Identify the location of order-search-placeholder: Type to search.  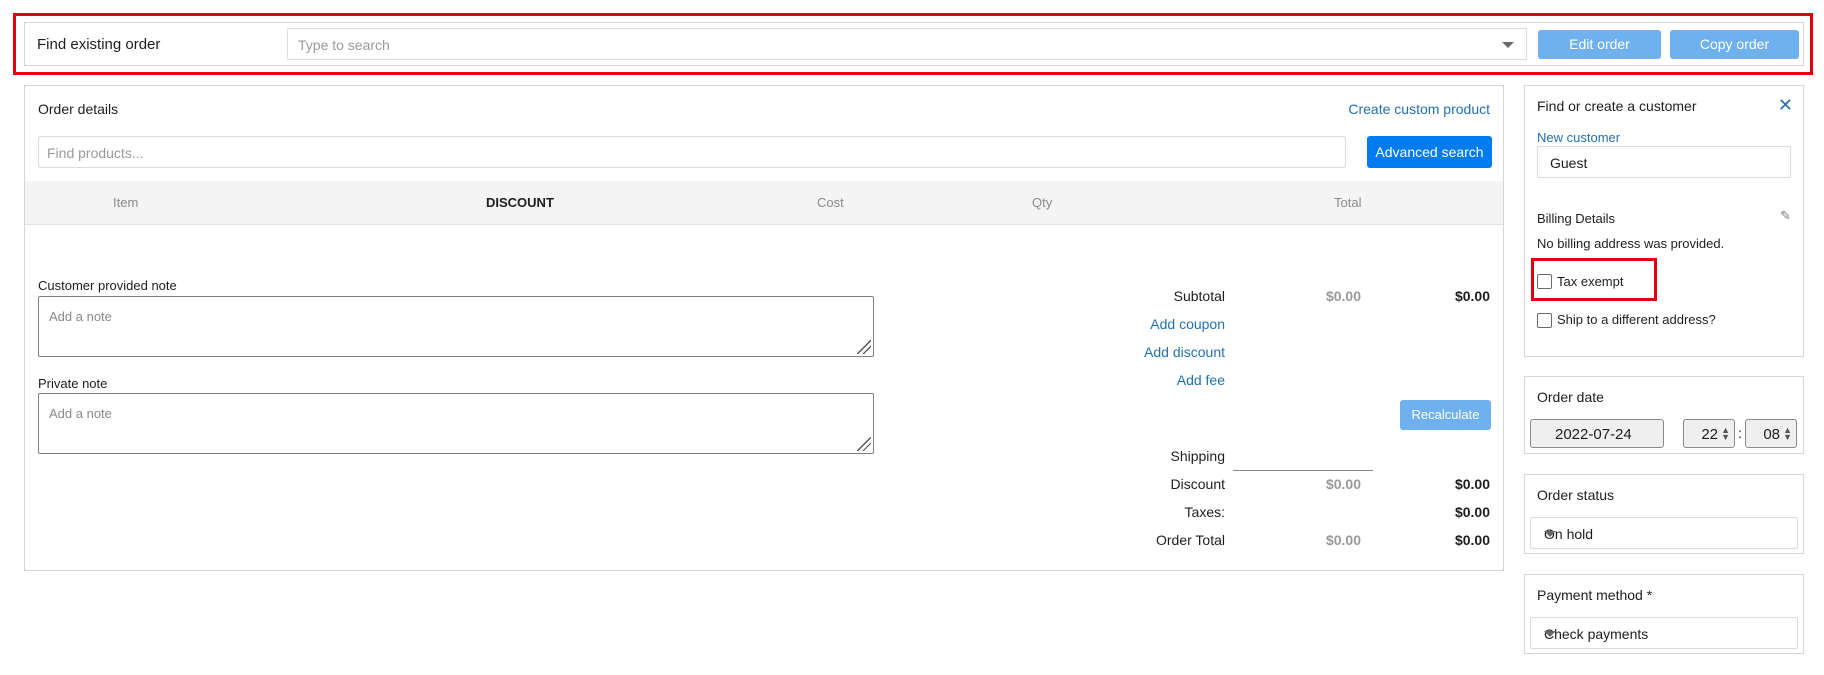
(344, 45).